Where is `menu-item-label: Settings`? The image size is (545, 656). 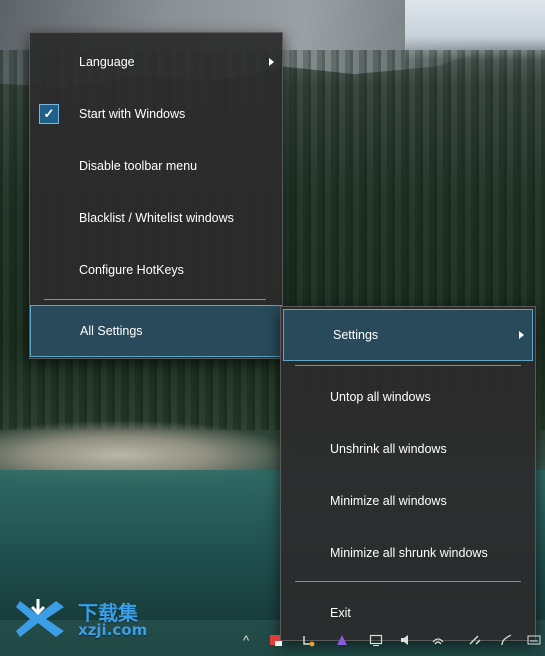
menu-item-label: Settings is located at coordinates (356, 335).